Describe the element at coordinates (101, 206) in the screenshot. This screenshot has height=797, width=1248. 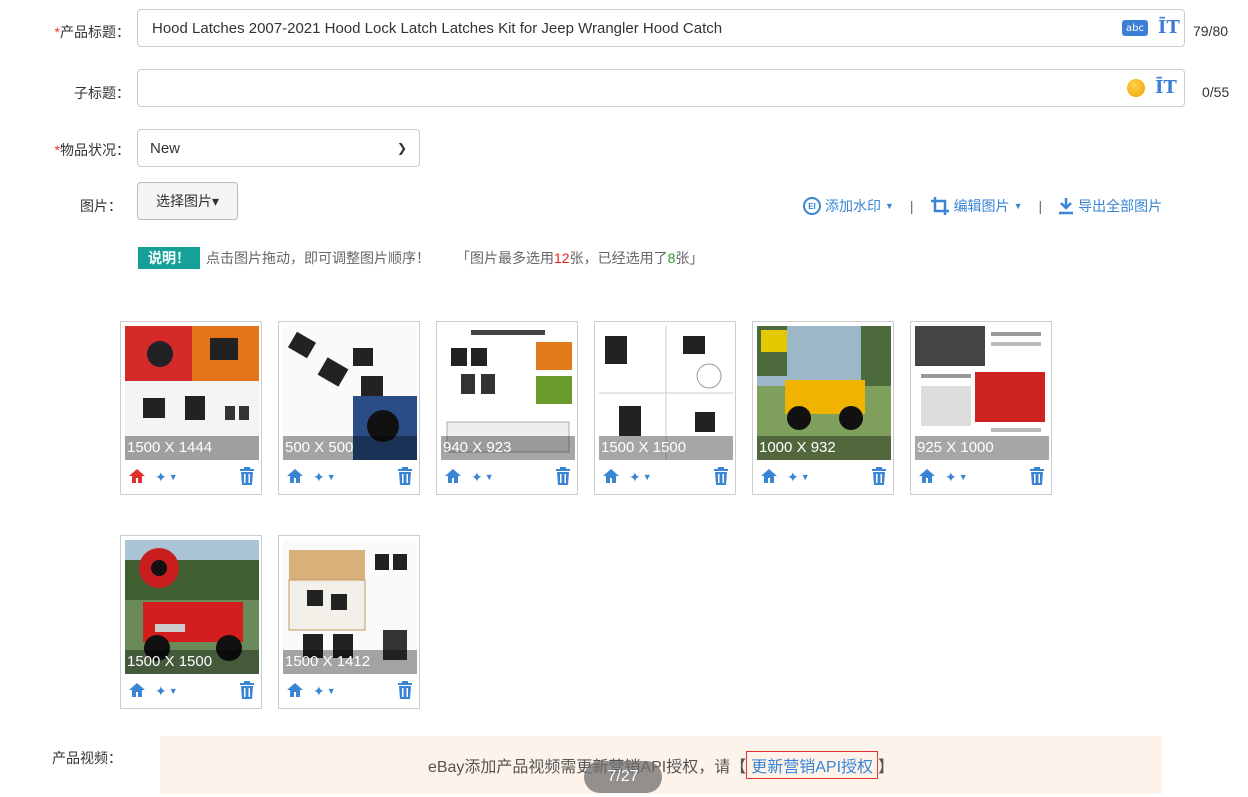
I see `images-label: 图片：` at that location.